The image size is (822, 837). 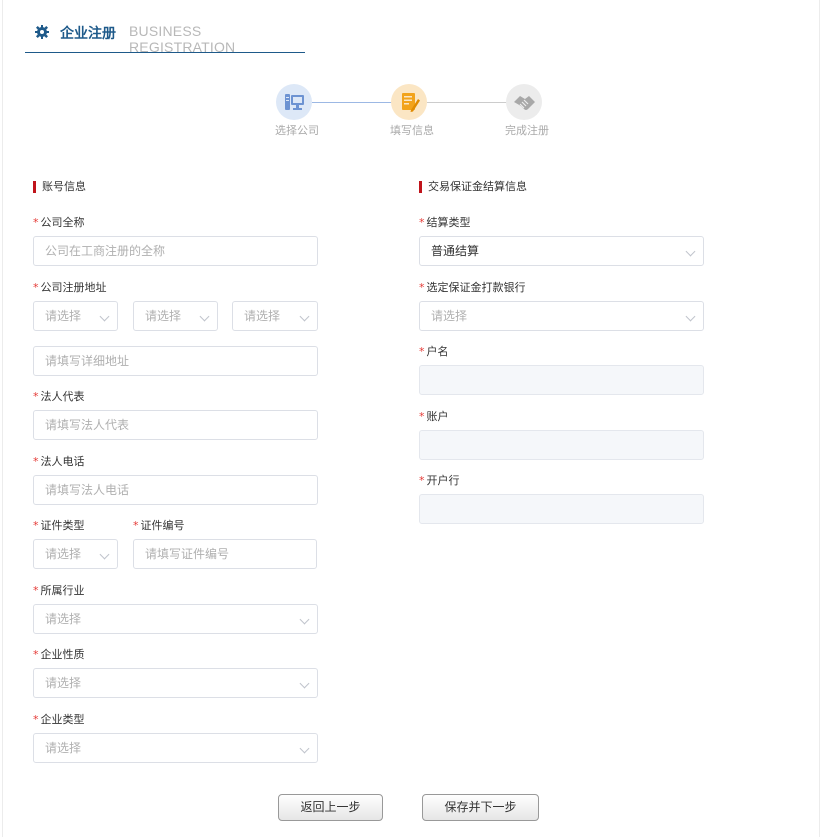 What do you see at coordinates (59, 187) in the screenshot?
I see `section-title-account: 账号信息` at bounding box center [59, 187].